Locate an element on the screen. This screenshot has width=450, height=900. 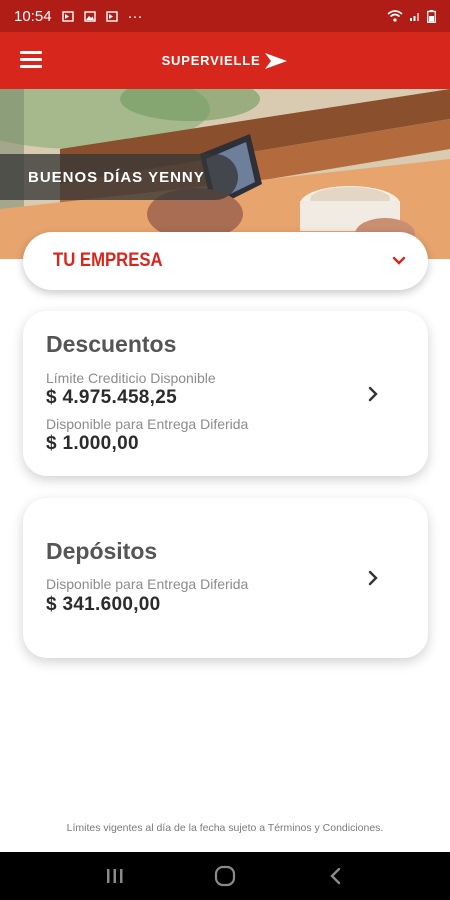
descuentos-deferred-amount: $ 1.000,00 is located at coordinates (92, 443).